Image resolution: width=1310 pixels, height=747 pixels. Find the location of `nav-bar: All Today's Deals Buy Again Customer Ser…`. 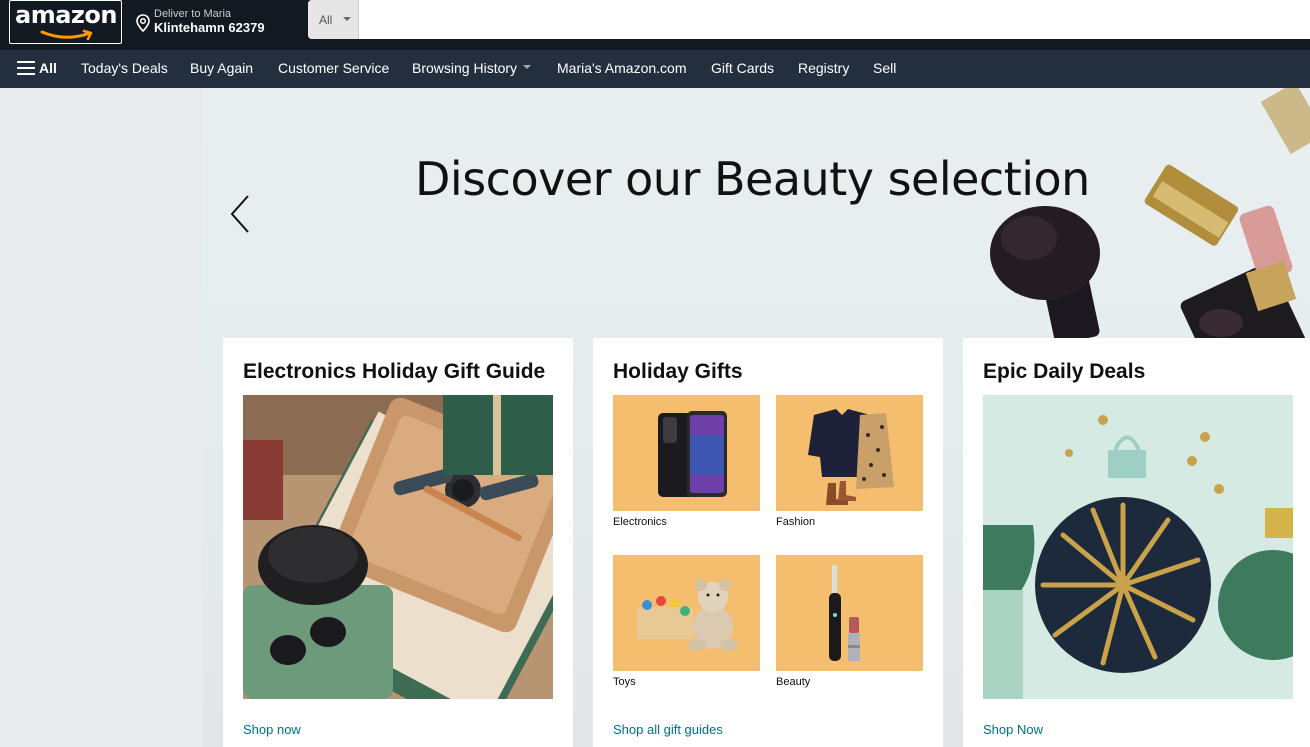

nav-bar: All Today's Deals Buy Again Customer Ser… is located at coordinates (655, 69).